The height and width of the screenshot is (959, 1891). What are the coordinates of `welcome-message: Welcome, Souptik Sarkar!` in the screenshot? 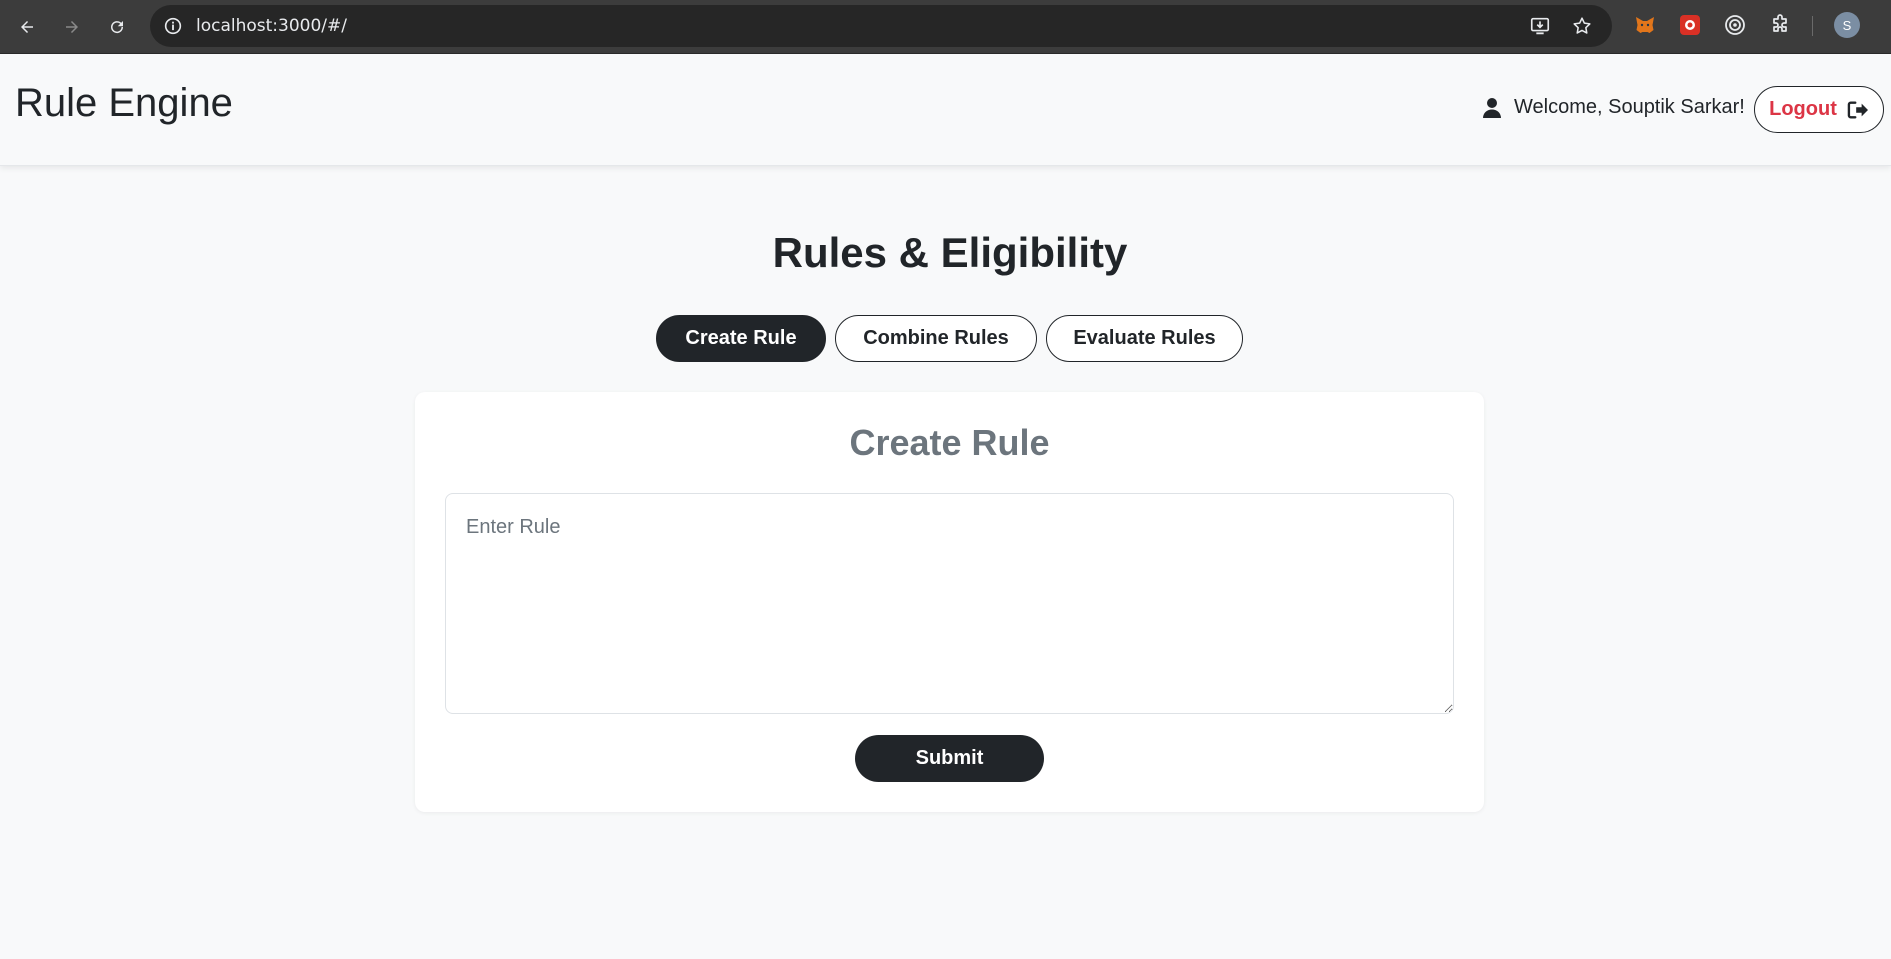 It's located at (1613, 107).